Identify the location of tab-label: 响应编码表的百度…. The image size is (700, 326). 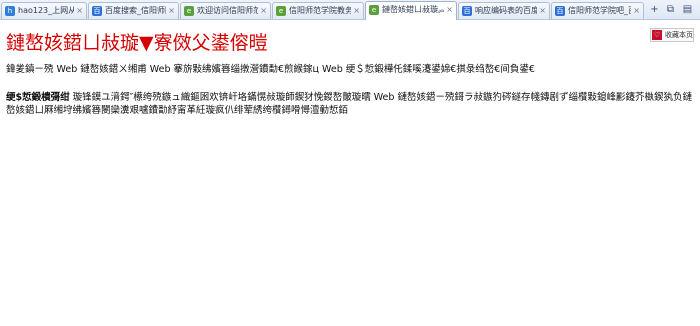
(506, 10).